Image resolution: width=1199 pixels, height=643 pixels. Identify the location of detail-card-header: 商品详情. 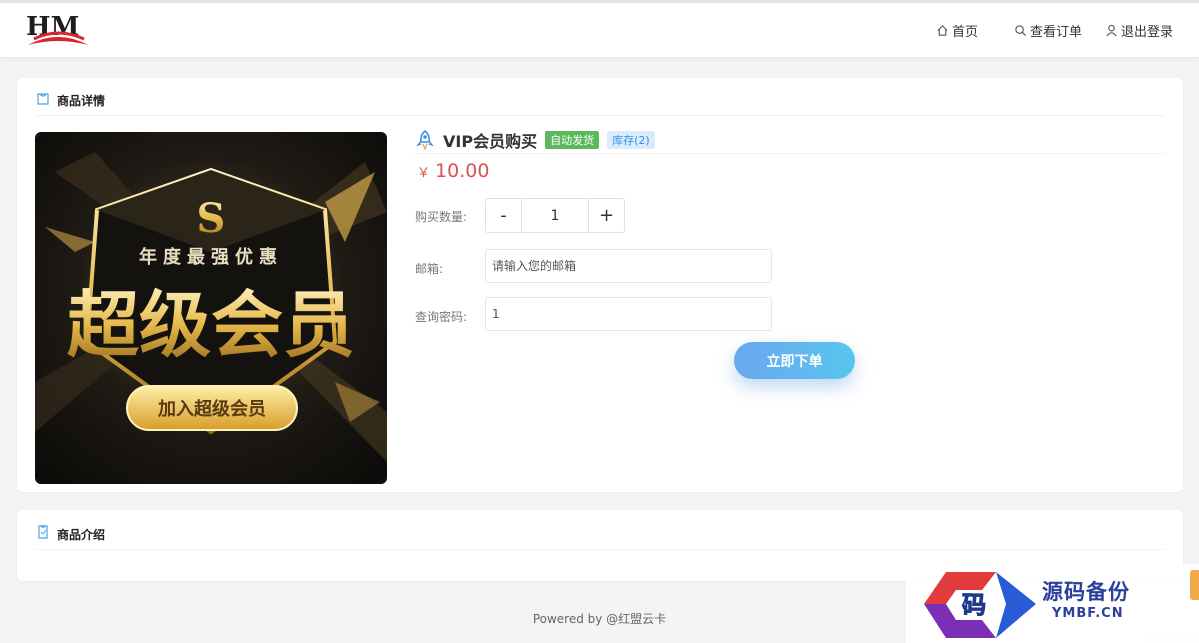
(600, 104).